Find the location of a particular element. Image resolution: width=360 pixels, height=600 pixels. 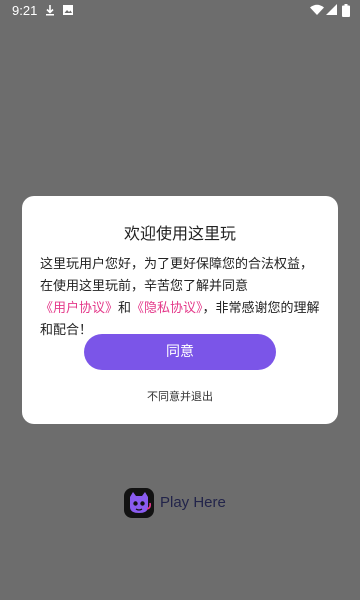

play-here-logo-glyph is located at coordinates (140, 502).